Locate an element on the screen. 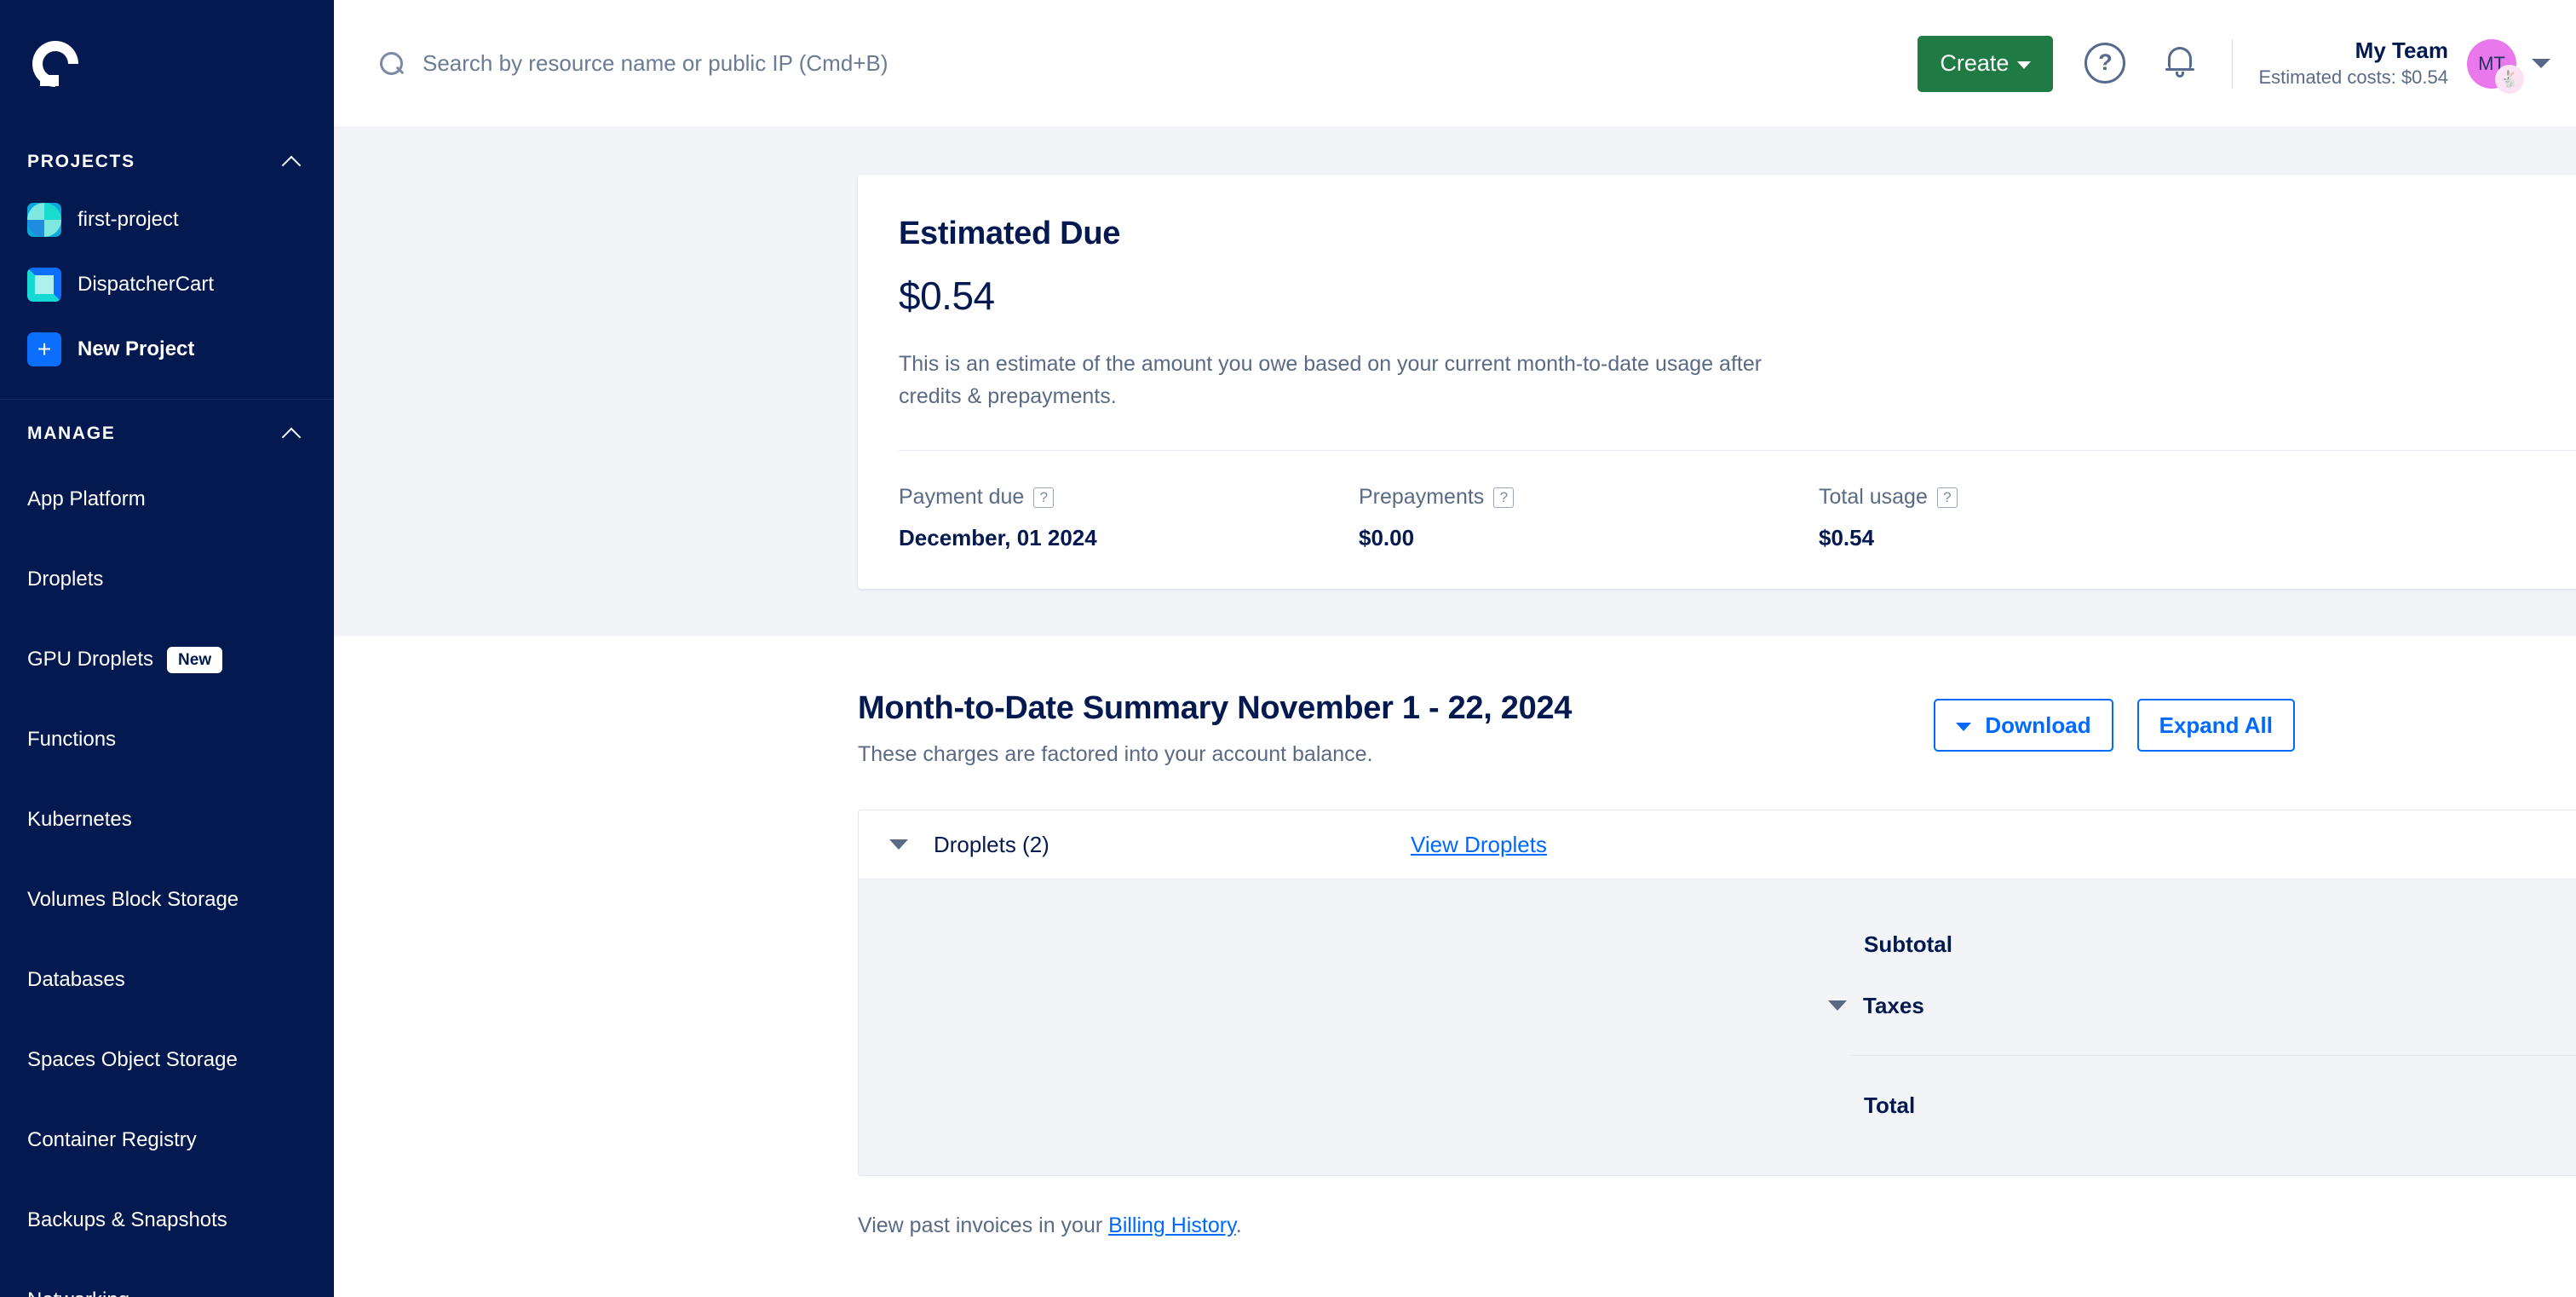  sidebar-item-label: first-project is located at coordinates (128, 219).